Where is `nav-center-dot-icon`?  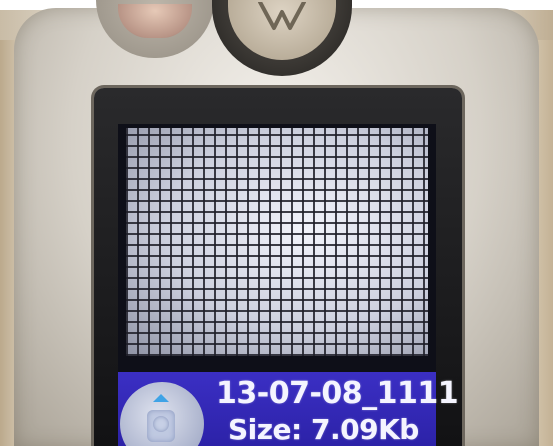 nav-center-dot-icon is located at coordinates (161, 424).